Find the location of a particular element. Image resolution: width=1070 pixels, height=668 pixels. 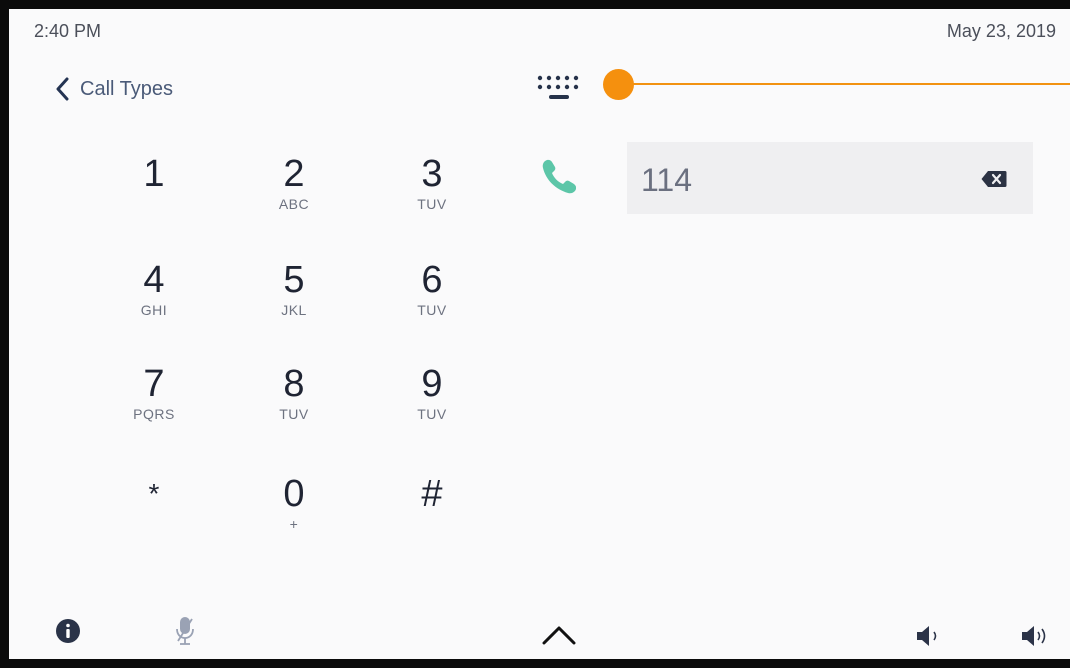

dialed-number-field: 114 is located at coordinates (830, 178).